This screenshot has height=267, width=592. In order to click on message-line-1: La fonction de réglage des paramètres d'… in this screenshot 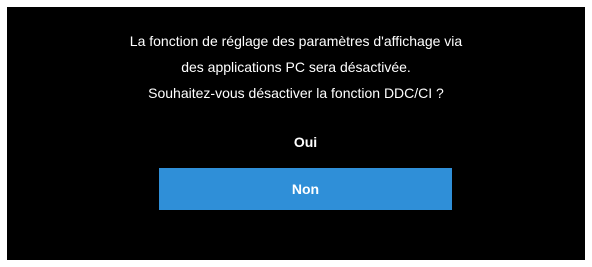, I will do `click(296, 41)`.